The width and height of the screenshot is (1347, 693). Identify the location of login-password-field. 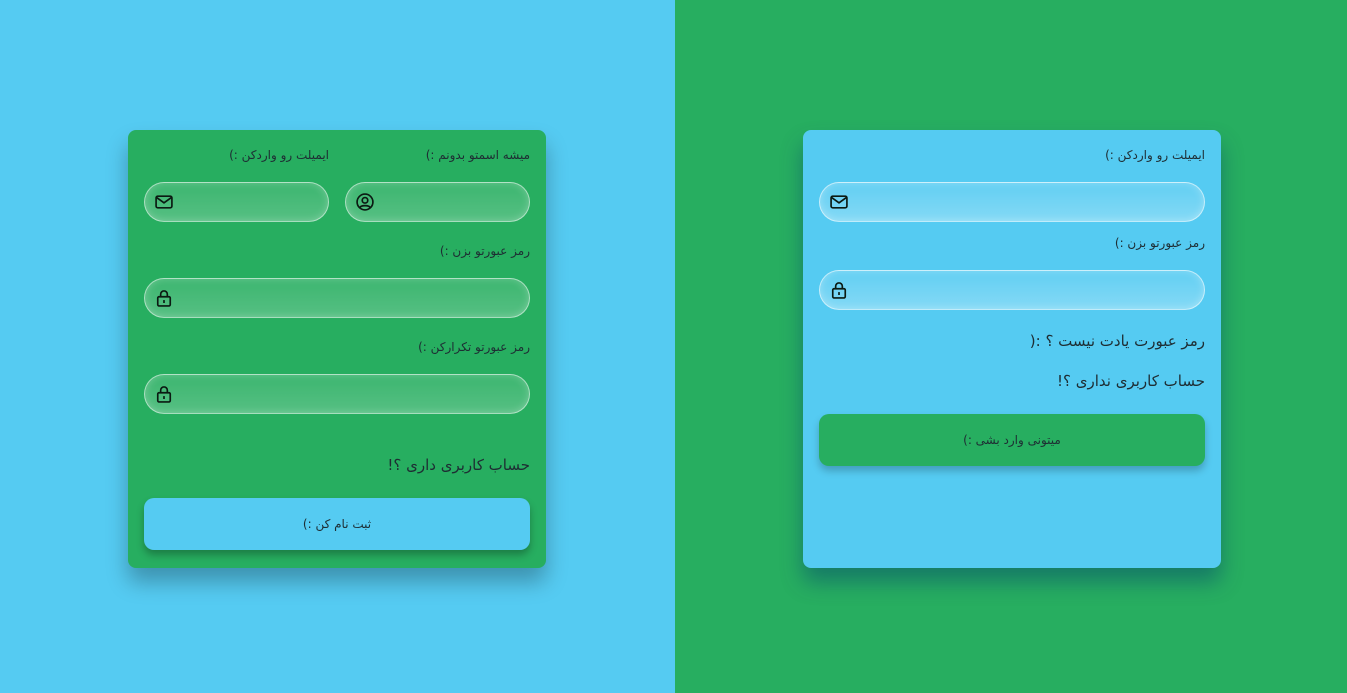
(1012, 290).